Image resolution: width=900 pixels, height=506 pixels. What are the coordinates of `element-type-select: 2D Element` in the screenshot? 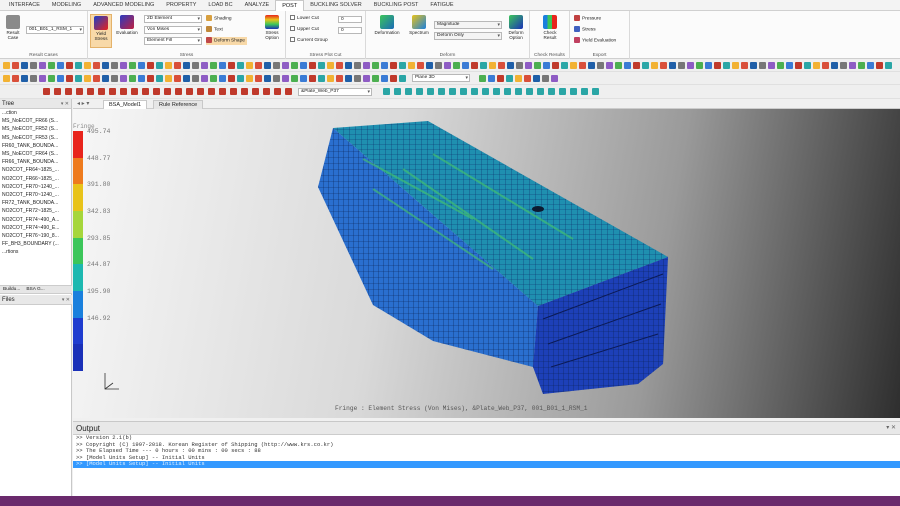 It's located at (173, 19).